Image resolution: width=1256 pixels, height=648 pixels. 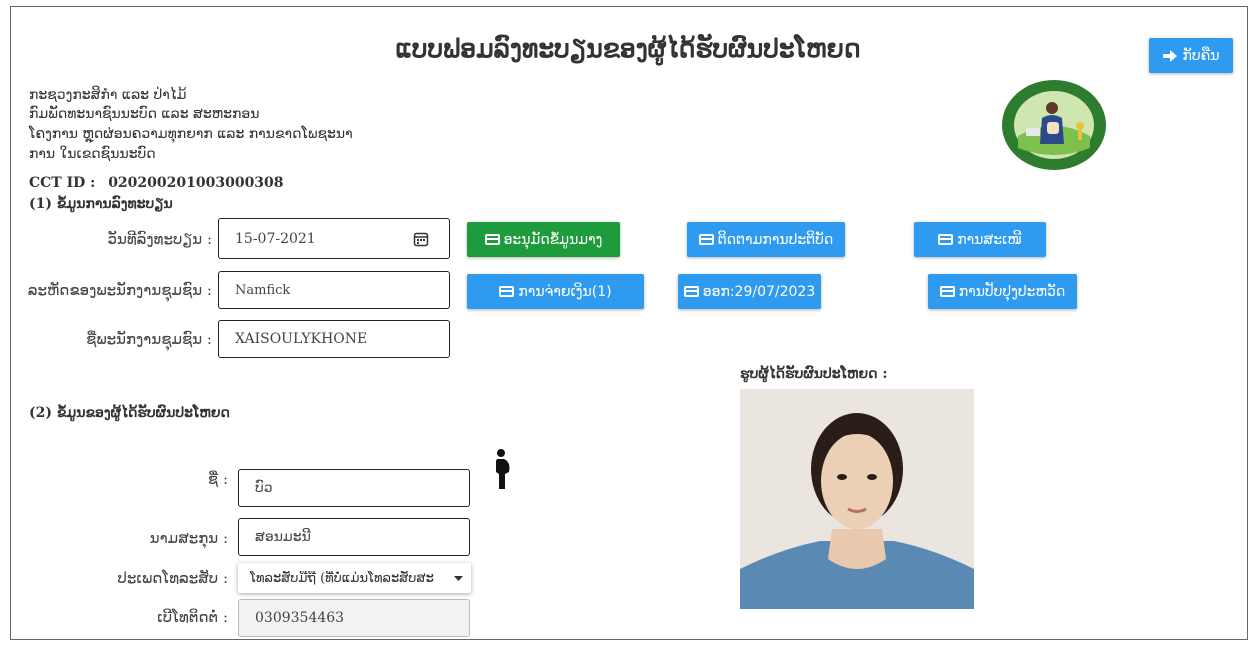 What do you see at coordinates (108, 95) in the screenshot?
I see `org-line-ministry: ກະຊວງກະສິກຳ ແລະ ປ່າໄມ້` at bounding box center [108, 95].